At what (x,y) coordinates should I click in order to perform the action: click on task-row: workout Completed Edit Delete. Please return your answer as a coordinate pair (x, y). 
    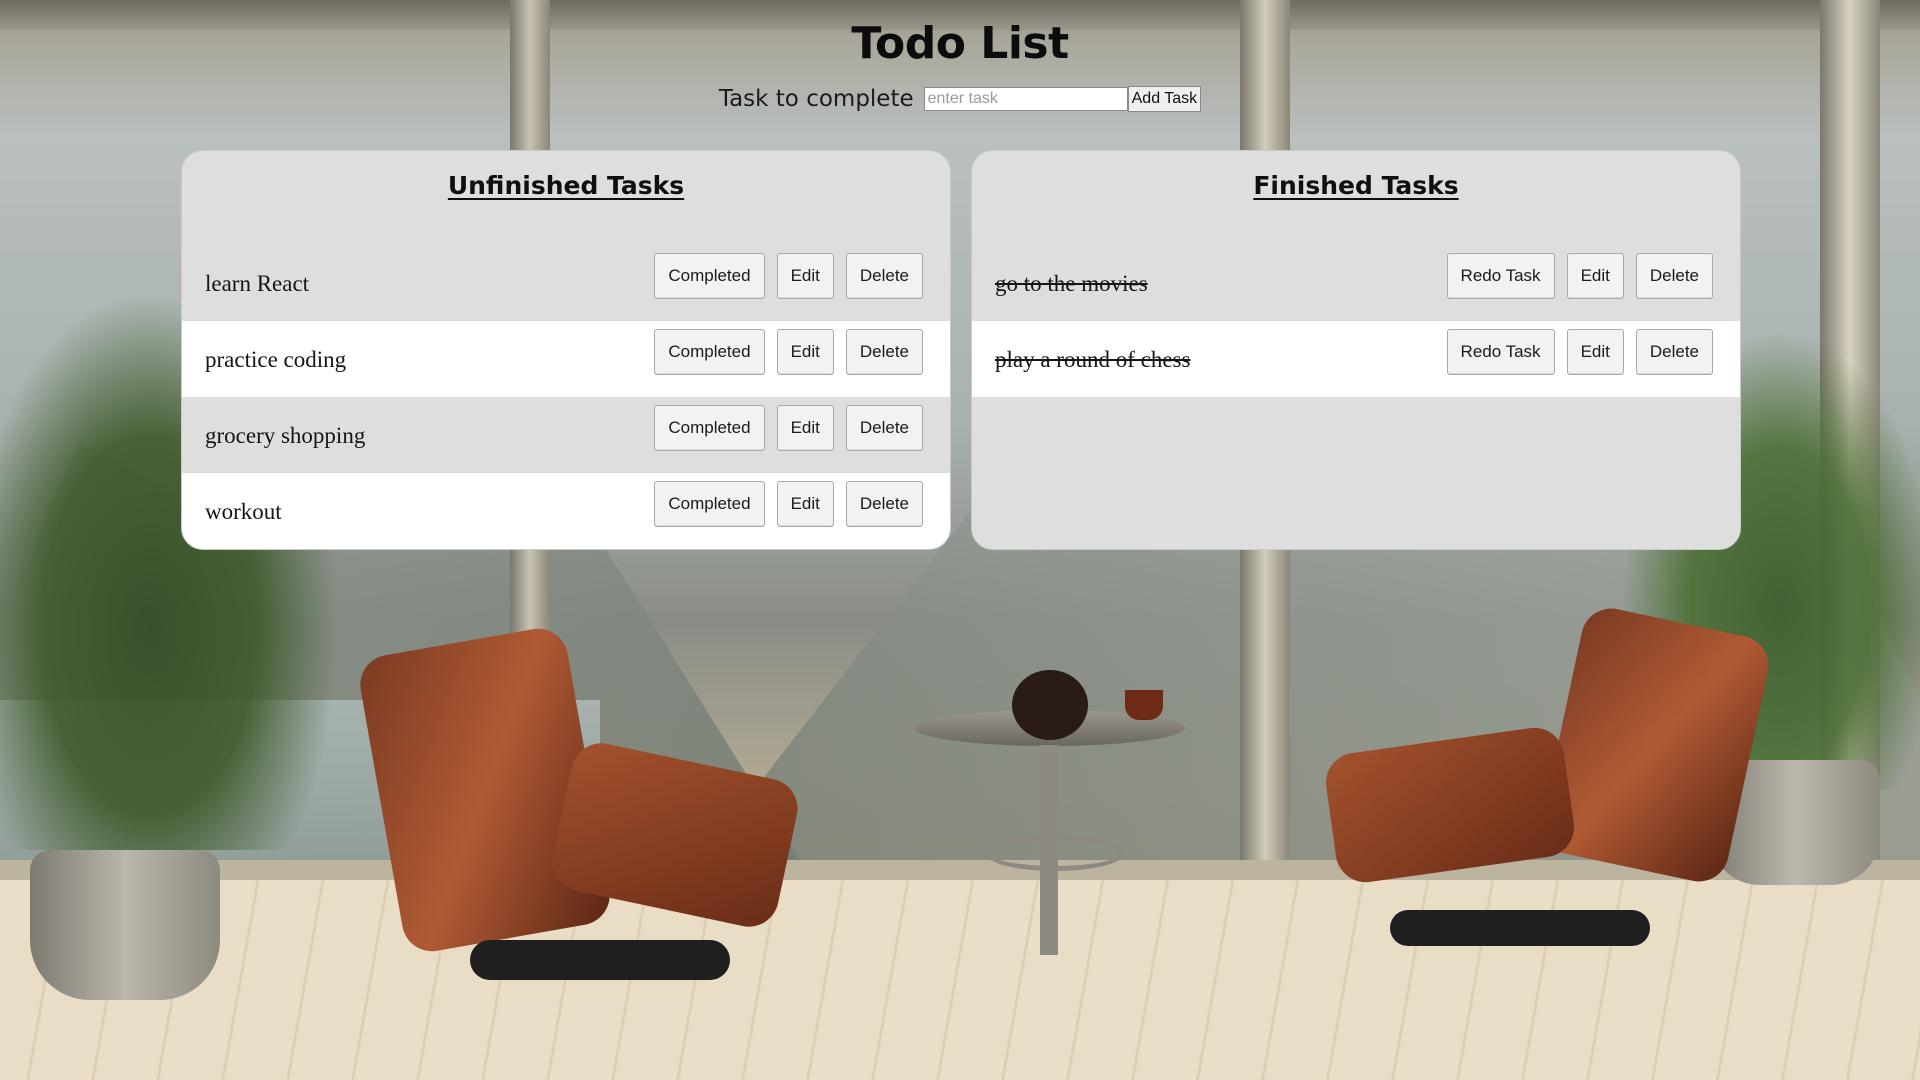
    Looking at the image, I should click on (566, 511).